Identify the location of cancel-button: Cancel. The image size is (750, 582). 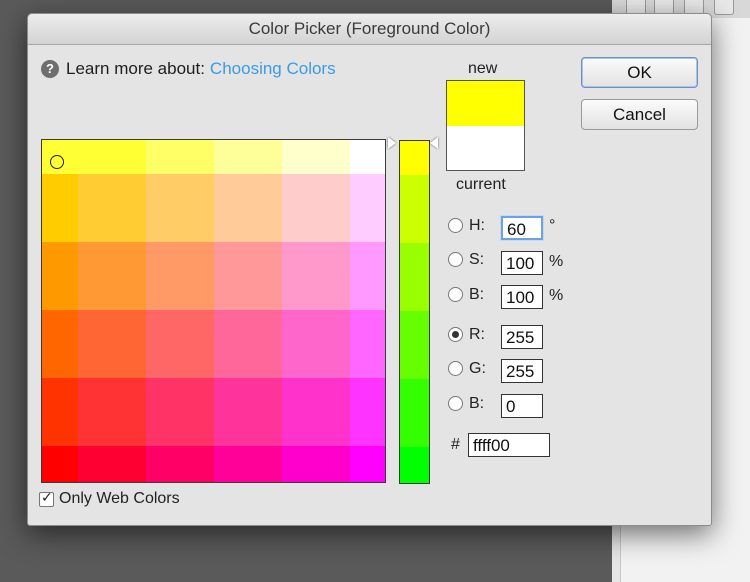
(639, 114).